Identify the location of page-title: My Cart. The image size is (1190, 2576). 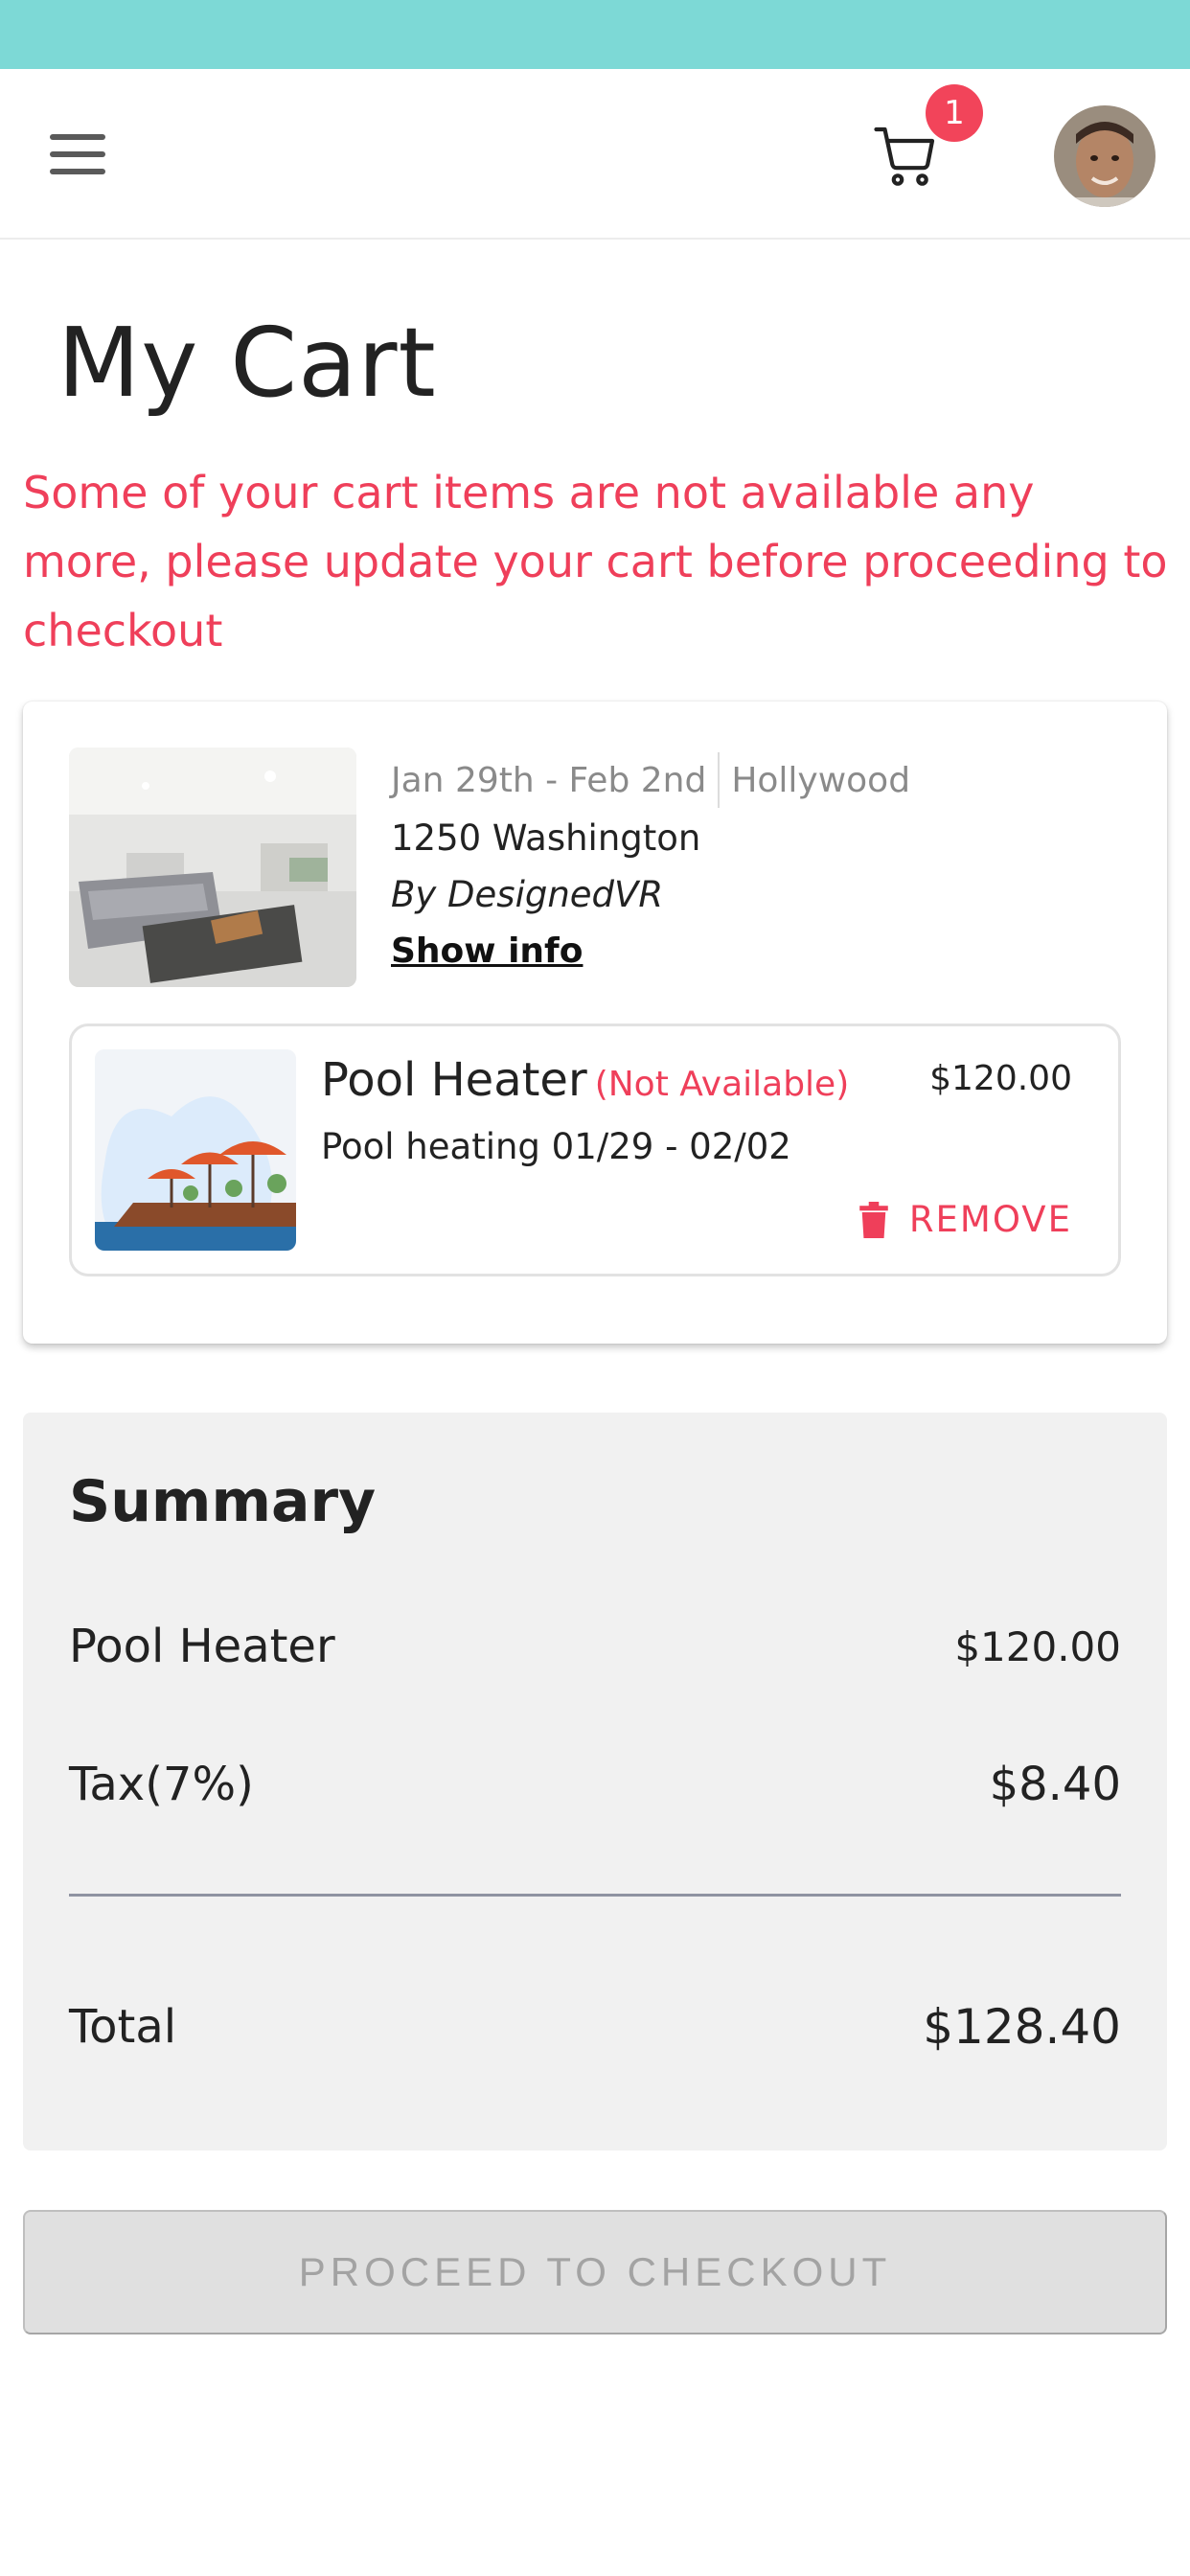
(247, 363).